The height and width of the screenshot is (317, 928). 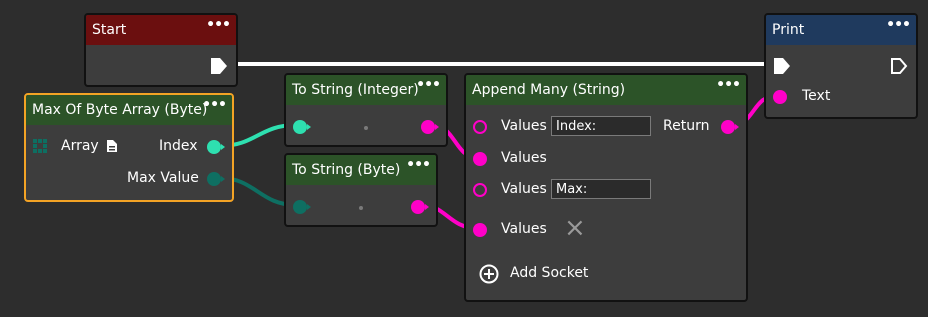 What do you see at coordinates (163, 178) in the screenshot?
I see `max-value-label: Max Value` at bounding box center [163, 178].